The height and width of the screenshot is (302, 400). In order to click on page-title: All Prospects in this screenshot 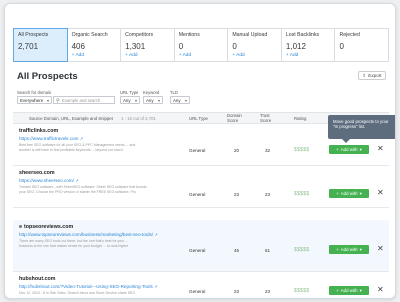, I will do `click(47, 76)`.